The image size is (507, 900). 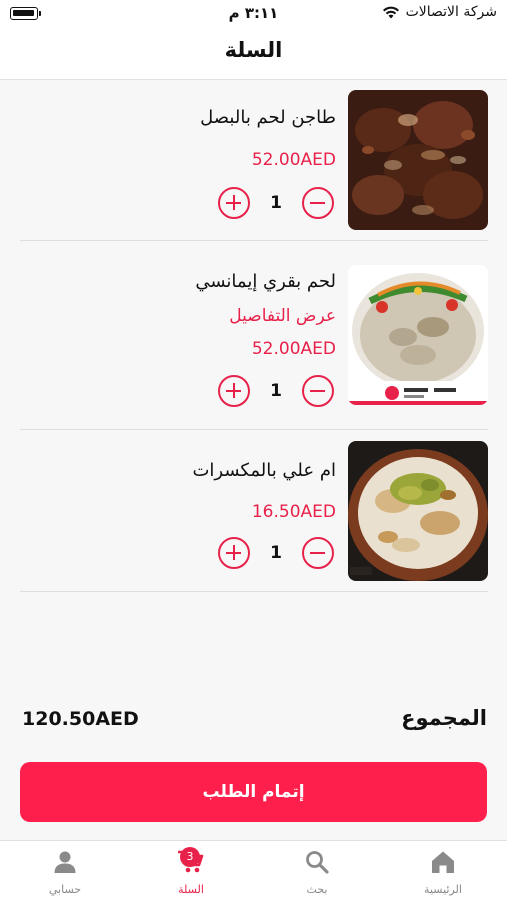 I want to click on tab-cart: 3 السلة, so click(x=191, y=870).